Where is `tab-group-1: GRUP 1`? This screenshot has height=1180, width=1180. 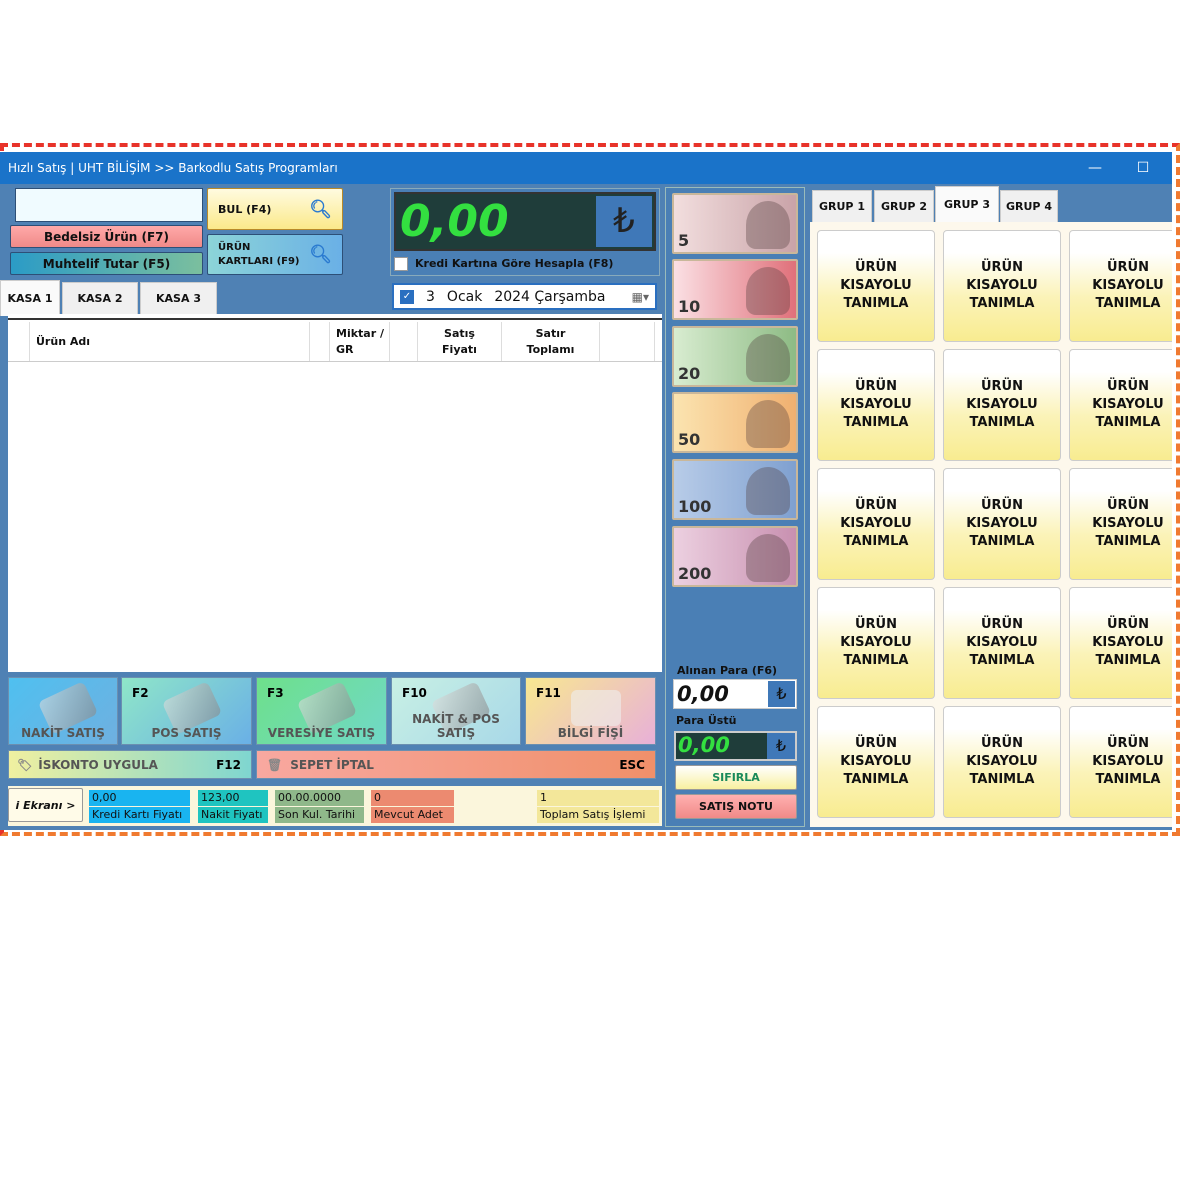 tab-group-1: GRUP 1 is located at coordinates (842, 206).